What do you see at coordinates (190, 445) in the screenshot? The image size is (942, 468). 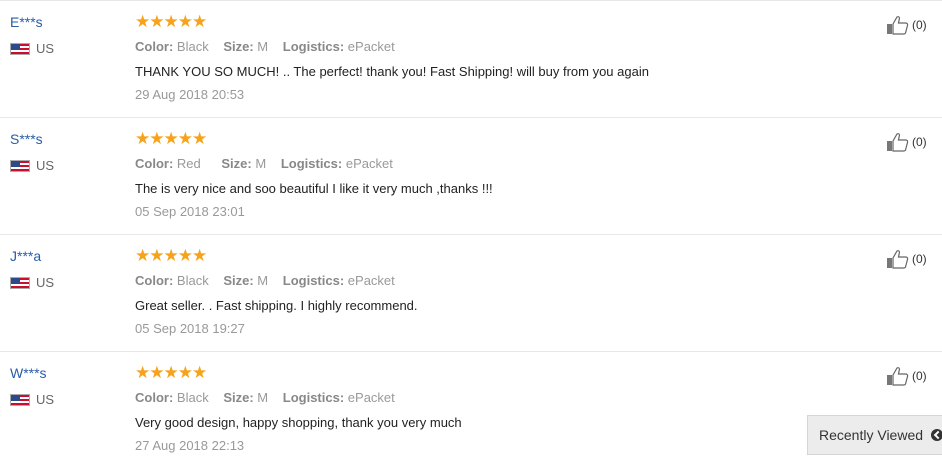 I see `review-date: 27 Aug 2018 22:13` at bounding box center [190, 445].